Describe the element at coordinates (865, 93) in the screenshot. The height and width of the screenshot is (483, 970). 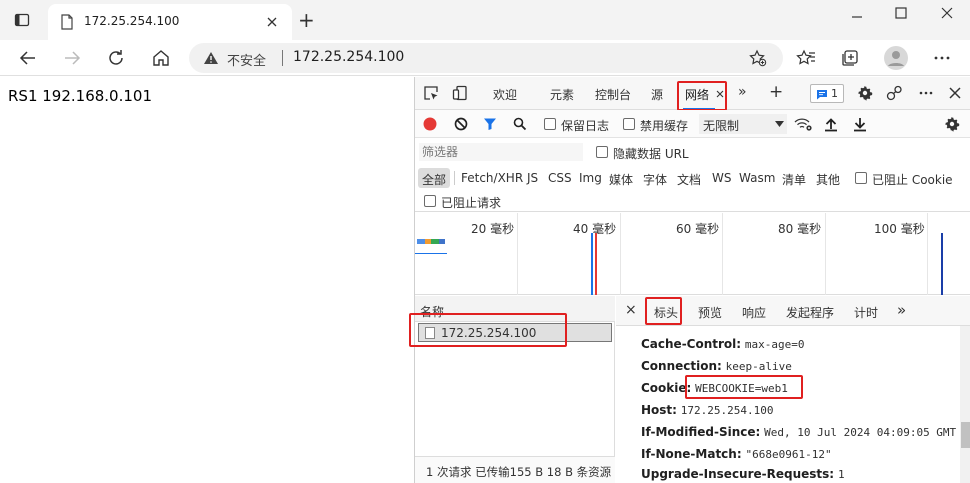
I see `gear-icon` at that location.